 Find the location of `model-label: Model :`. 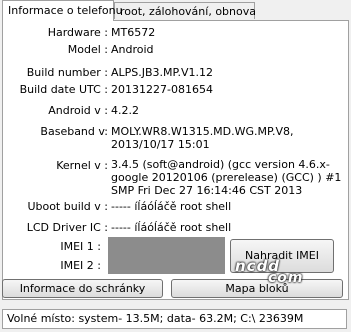

model-label: Model : is located at coordinates (87, 49).